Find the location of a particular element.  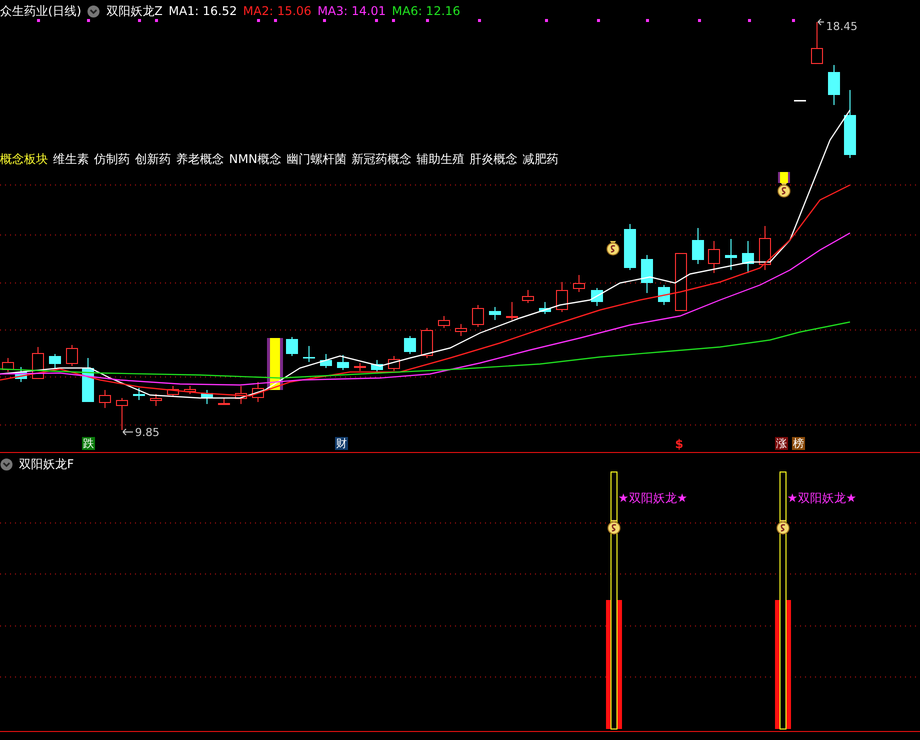

event-marker: $ is located at coordinates (679, 444).